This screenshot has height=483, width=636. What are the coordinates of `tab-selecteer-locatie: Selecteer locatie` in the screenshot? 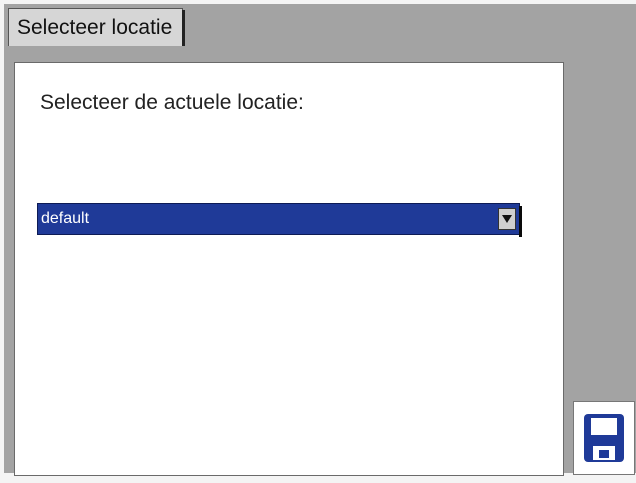 It's located at (97, 27).